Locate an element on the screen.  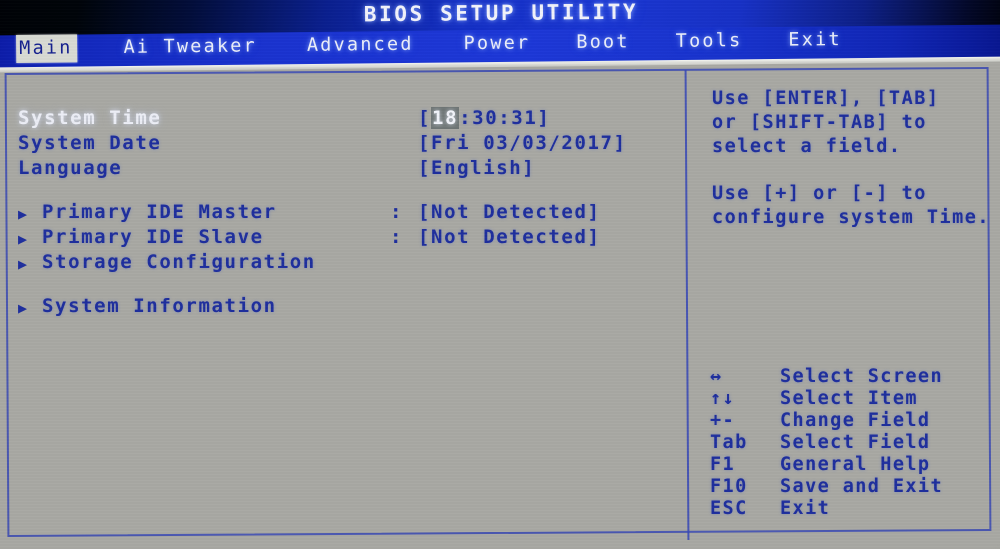
legend-label: Change Field is located at coordinates (855, 420).